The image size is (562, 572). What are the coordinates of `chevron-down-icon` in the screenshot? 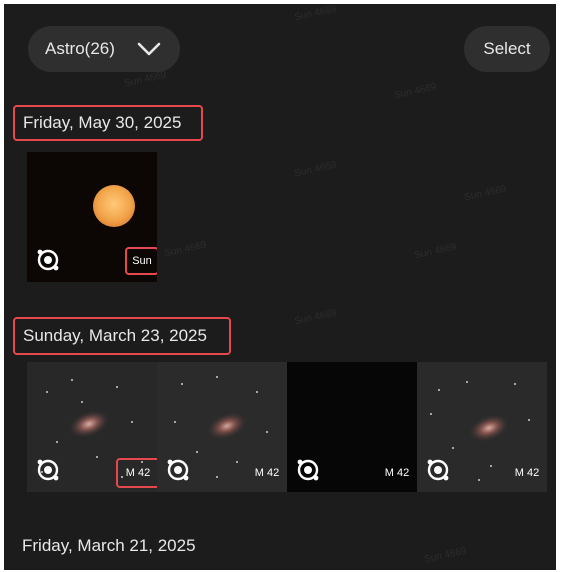 It's located at (149, 49).